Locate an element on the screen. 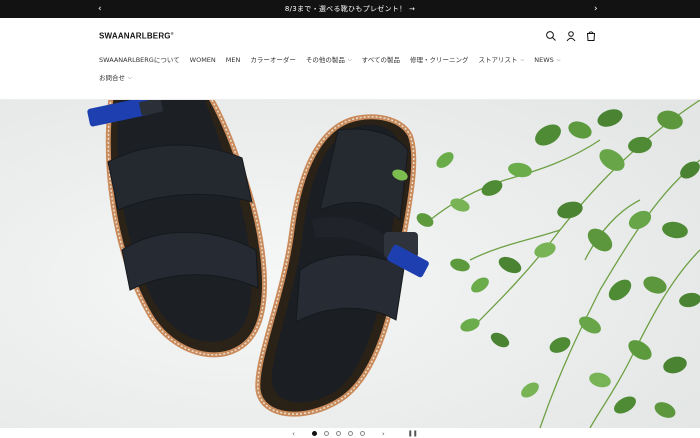 The height and width of the screenshot is (438, 700). header-icons is located at coordinates (571, 36).